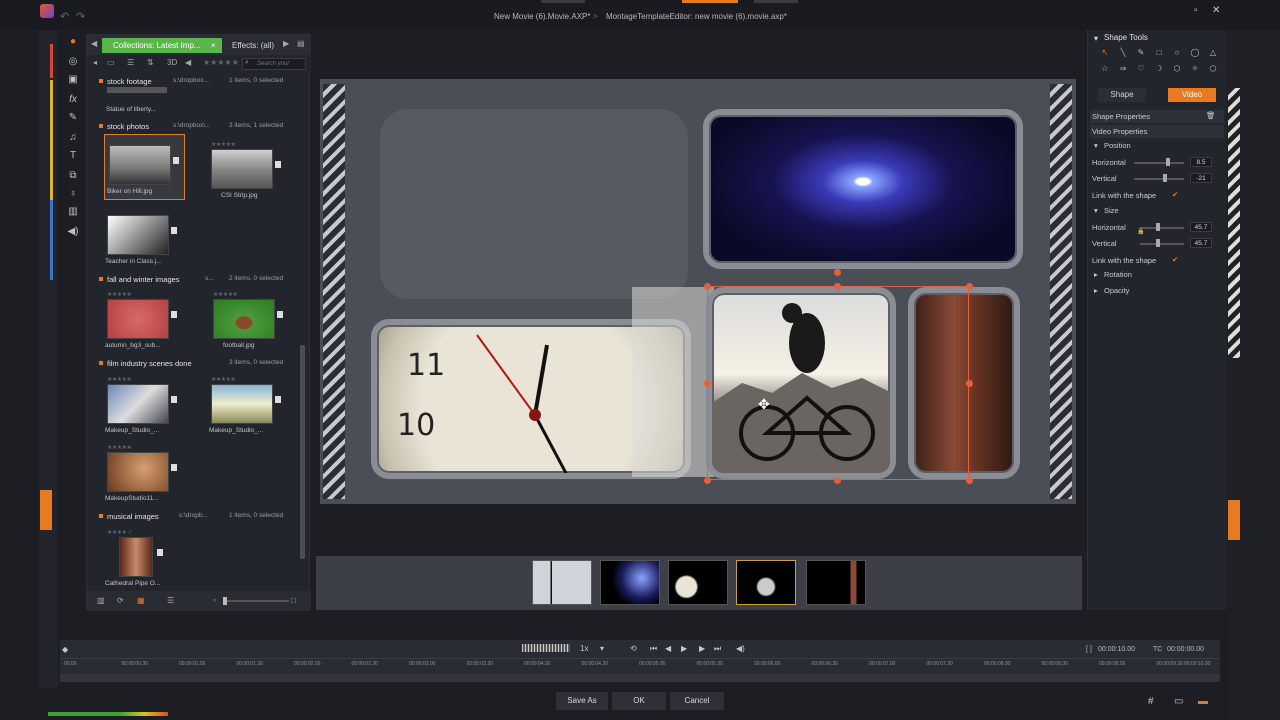  Describe the element at coordinates (301, 43) in the screenshot. I see `tab-menu-icon: ▤` at that location.